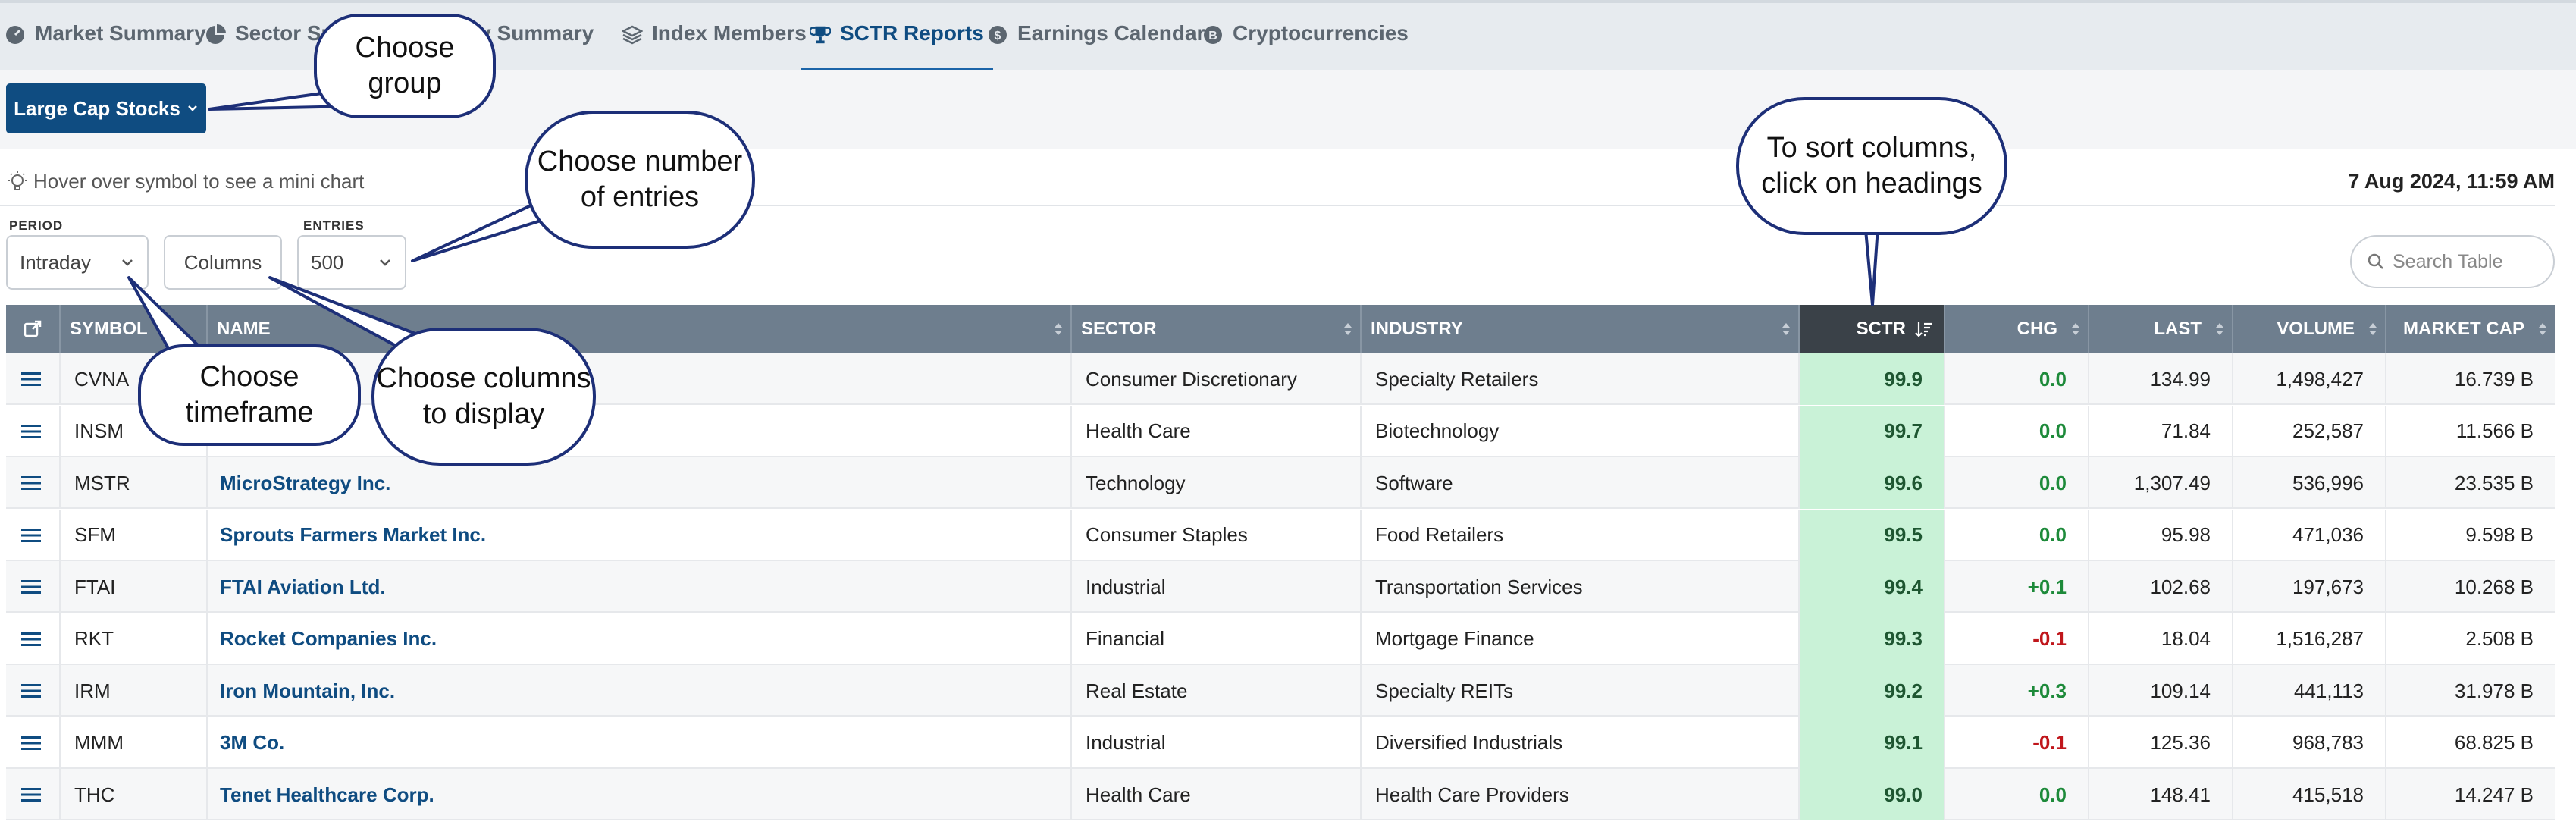 This screenshot has width=2576, height=822. Describe the element at coordinates (99, 743) in the screenshot. I see `cell-symbol: MMM` at that location.